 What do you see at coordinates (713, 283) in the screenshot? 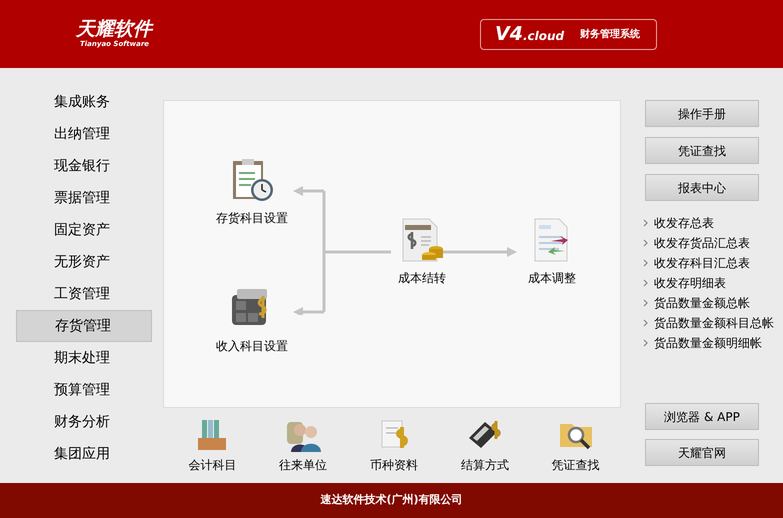
I see `report-link: 收发存明细表` at bounding box center [713, 283].